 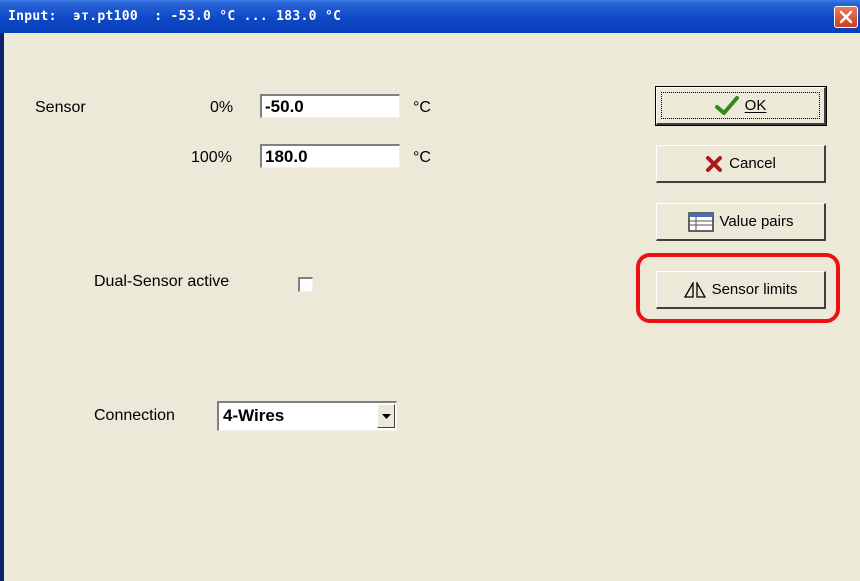 What do you see at coordinates (330, 156) in the screenshot?
I see `sensor-max-input: 180.0` at bounding box center [330, 156].